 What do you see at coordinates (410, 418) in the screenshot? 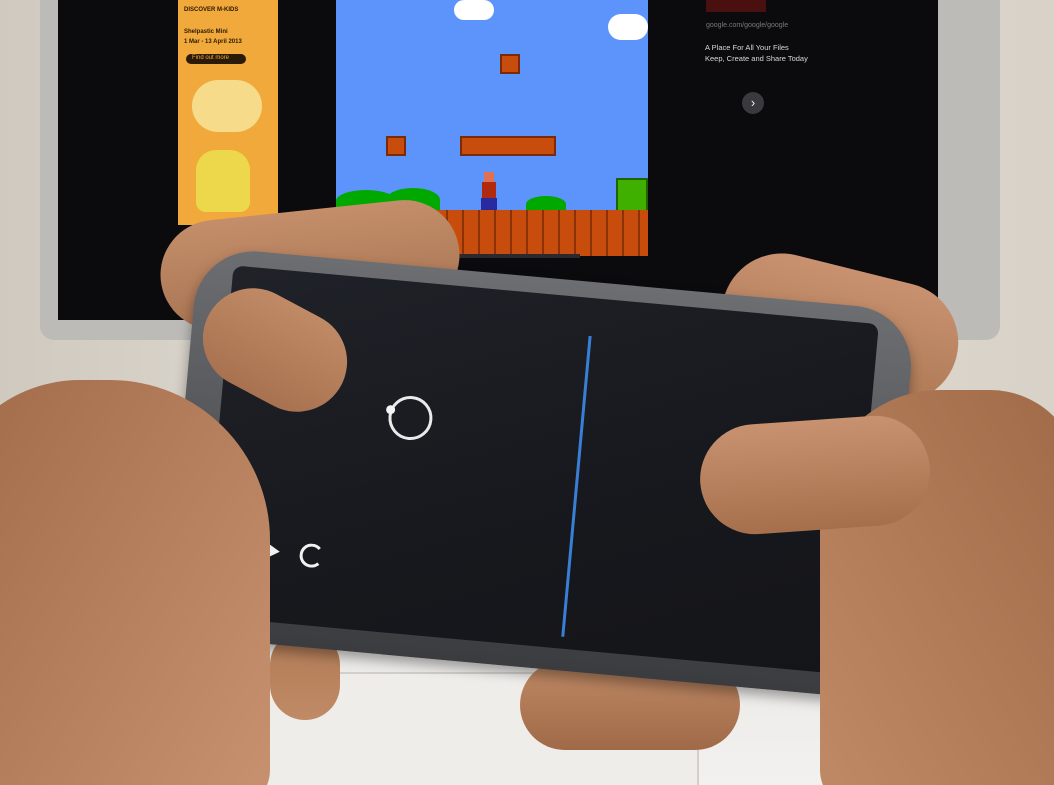
I see `joystick-ring-icon` at bounding box center [410, 418].